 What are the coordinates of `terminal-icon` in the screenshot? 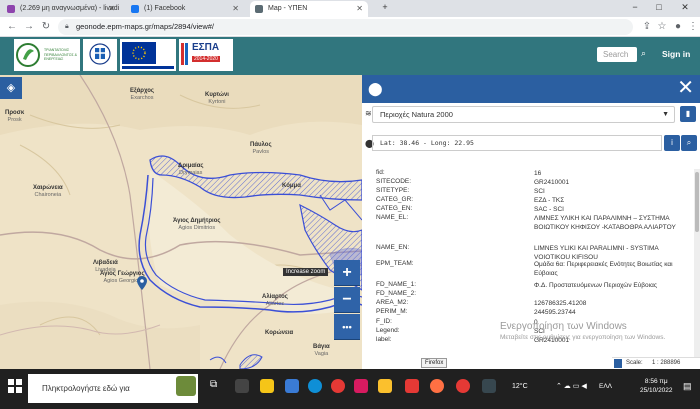 It's located at (489, 386).